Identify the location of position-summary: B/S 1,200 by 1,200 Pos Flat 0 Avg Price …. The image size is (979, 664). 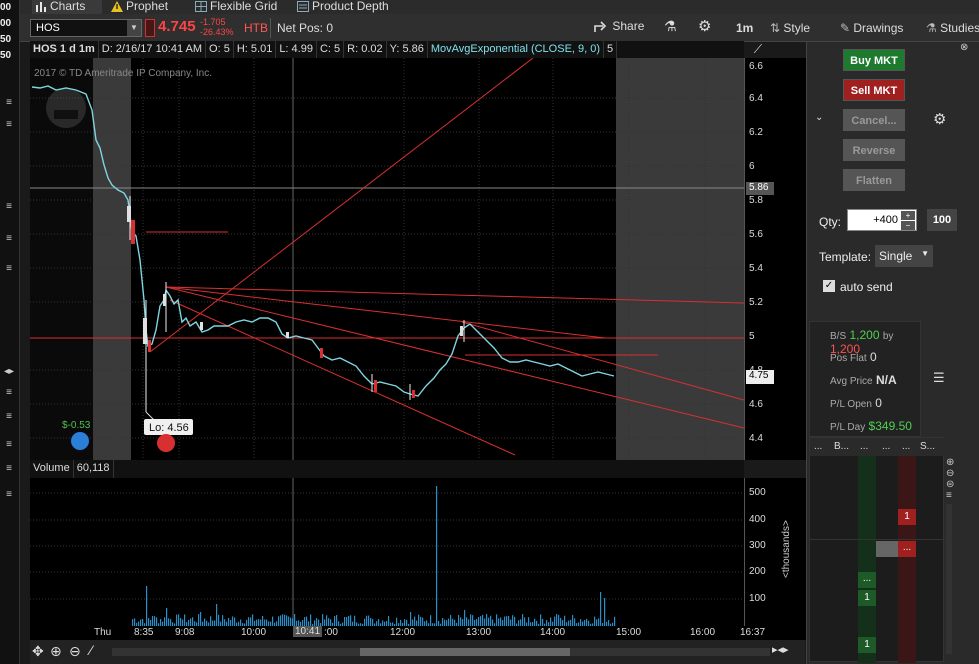
(865, 379).